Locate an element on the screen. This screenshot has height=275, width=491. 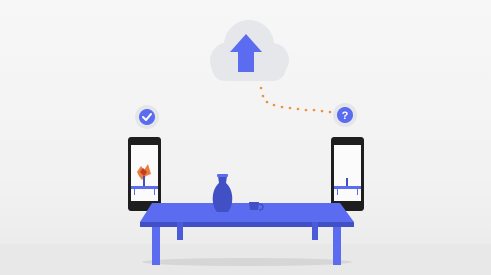
sync-dotted-line is located at coordinates (295, 100).